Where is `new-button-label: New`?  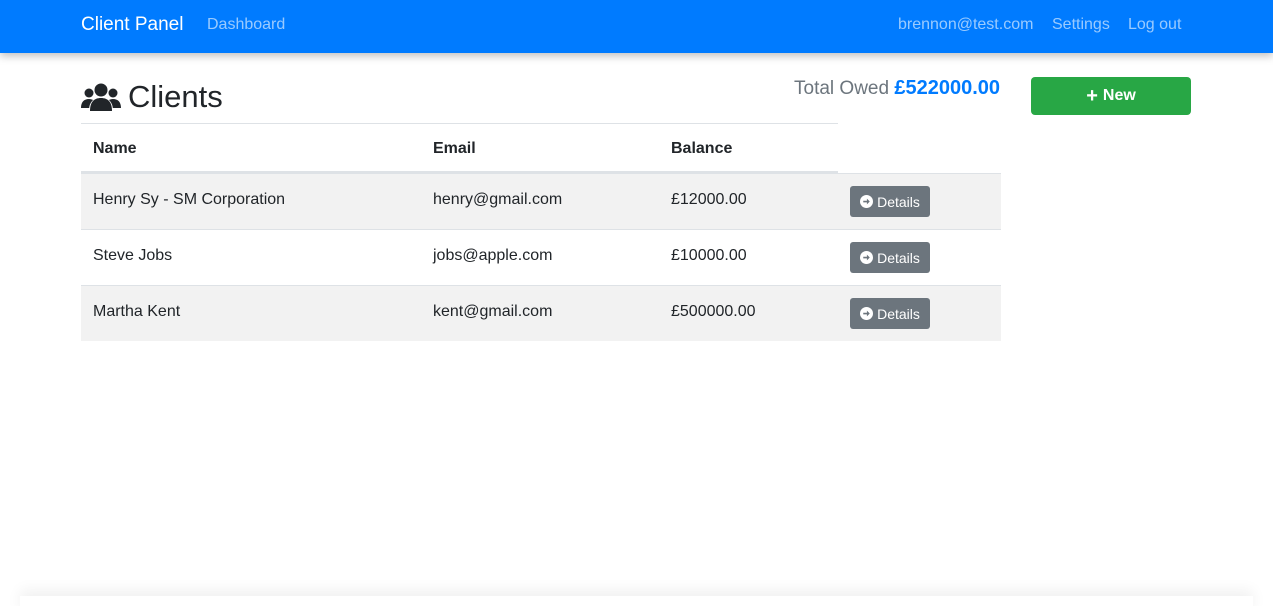 new-button-label: New is located at coordinates (1119, 95).